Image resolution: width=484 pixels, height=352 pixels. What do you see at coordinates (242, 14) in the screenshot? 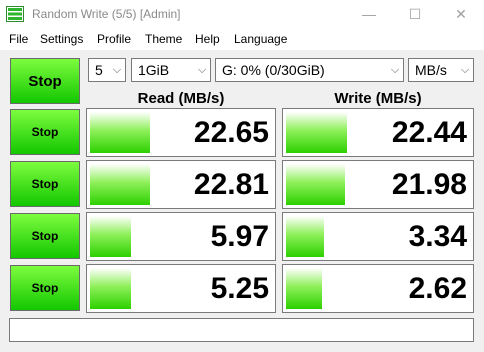
I see `title-bar: Random Write (5/5) [Admin] — ☐ ✕` at bounding box center [242, 14].